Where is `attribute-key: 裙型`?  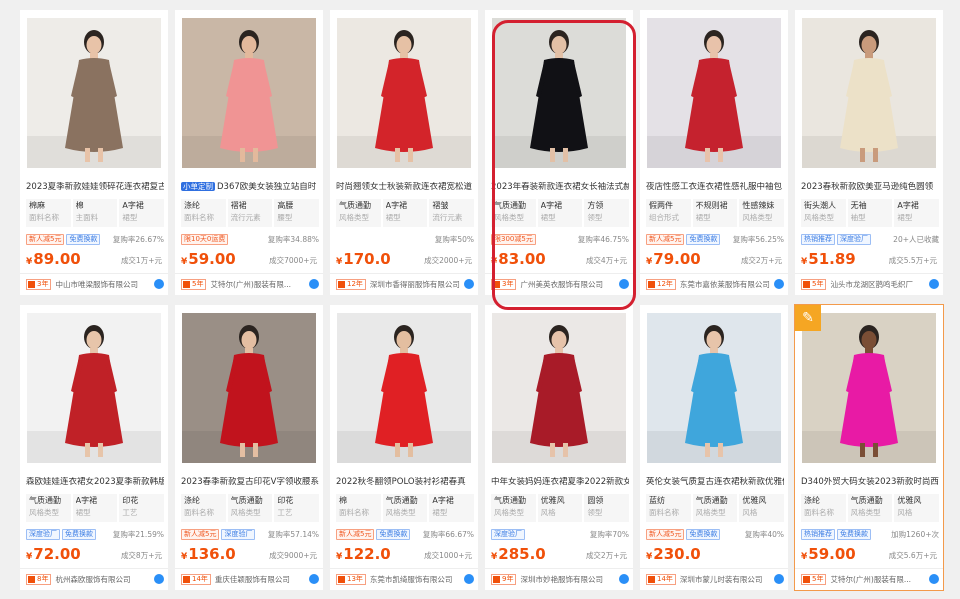 attribute-key: 裙型 is located at coordinates (440, 512).